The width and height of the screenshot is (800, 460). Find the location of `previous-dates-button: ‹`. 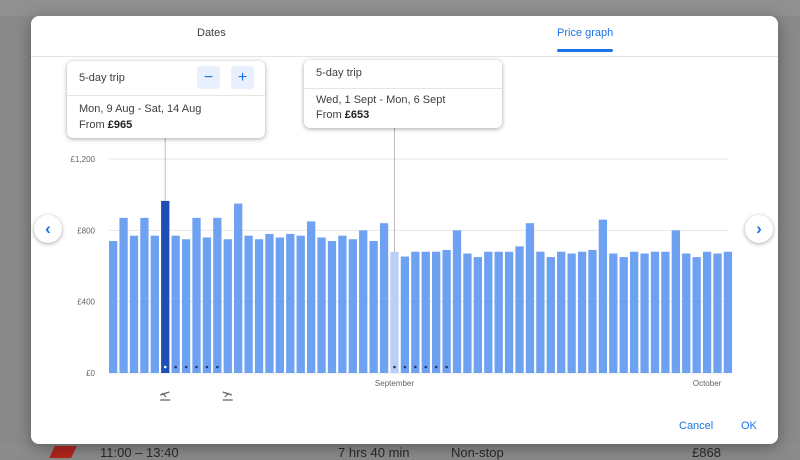

previous-dates-button: ‹ is located at coordinates (48, 229).